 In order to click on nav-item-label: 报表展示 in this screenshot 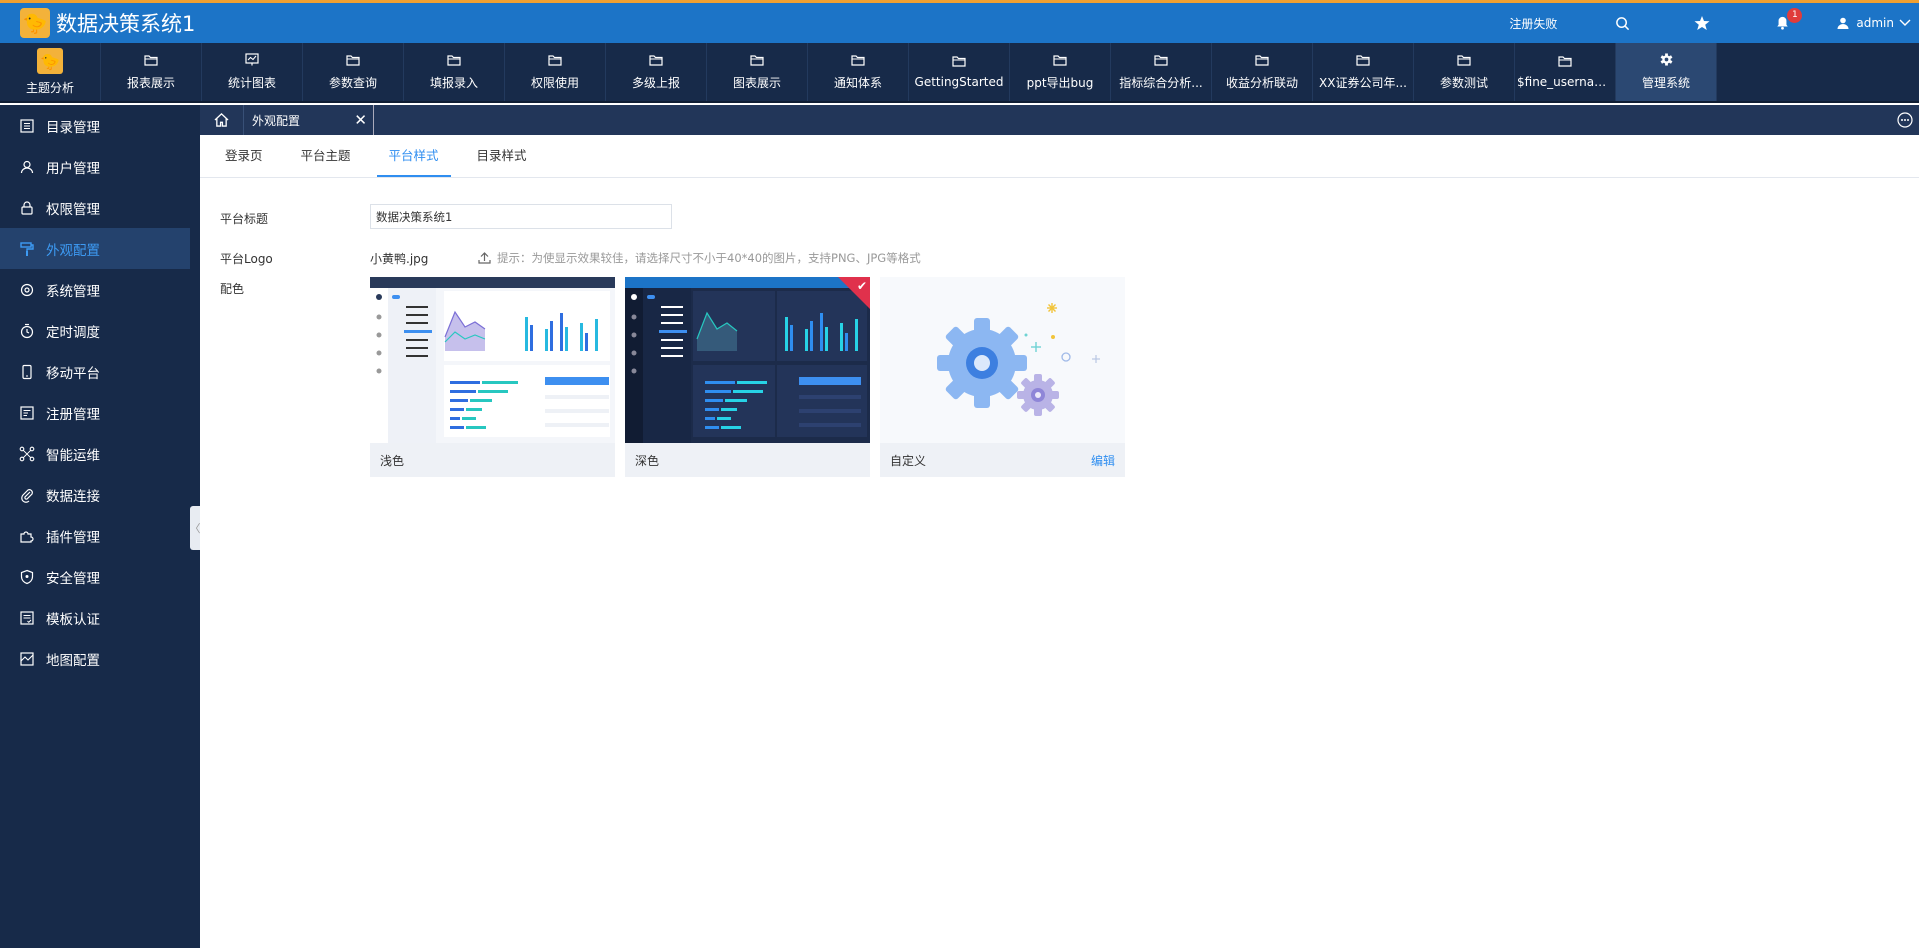, I will do `click(150, 82)`.